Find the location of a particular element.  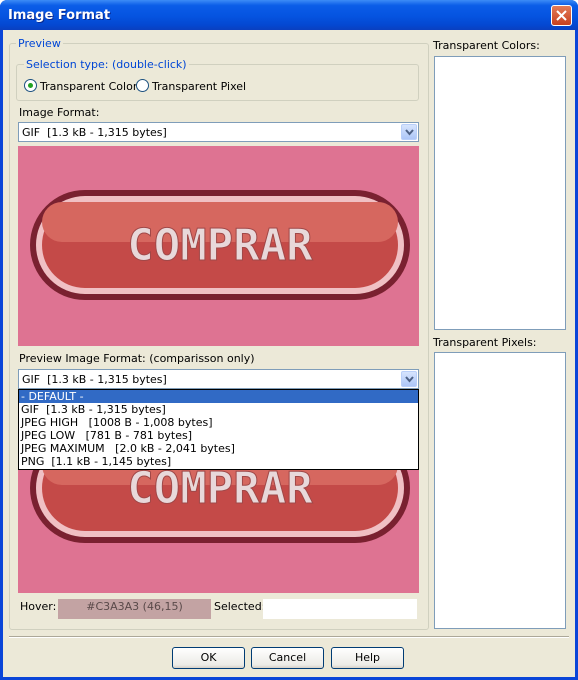

title-bar: Image Format is located at coordinates (289, 15).